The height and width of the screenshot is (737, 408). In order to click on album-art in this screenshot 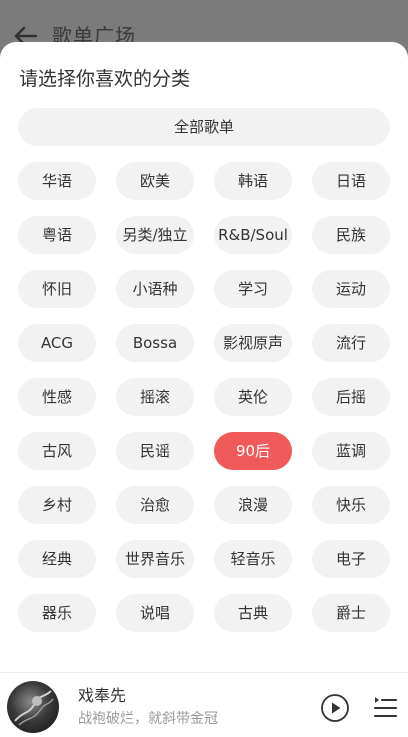, I will do `click(33, 707)`.